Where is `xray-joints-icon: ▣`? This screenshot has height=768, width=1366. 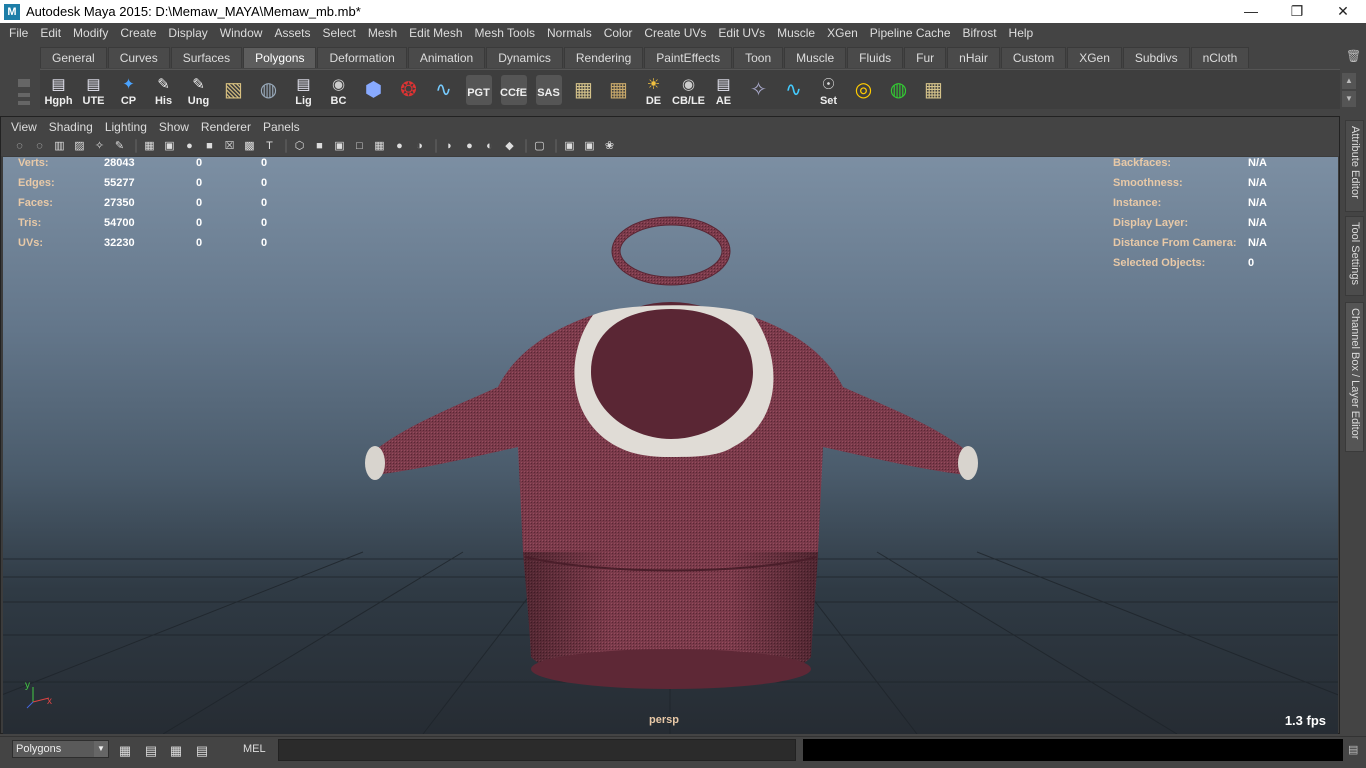
xray-joints-icon: ▣ is located at coordinates (589, 146).